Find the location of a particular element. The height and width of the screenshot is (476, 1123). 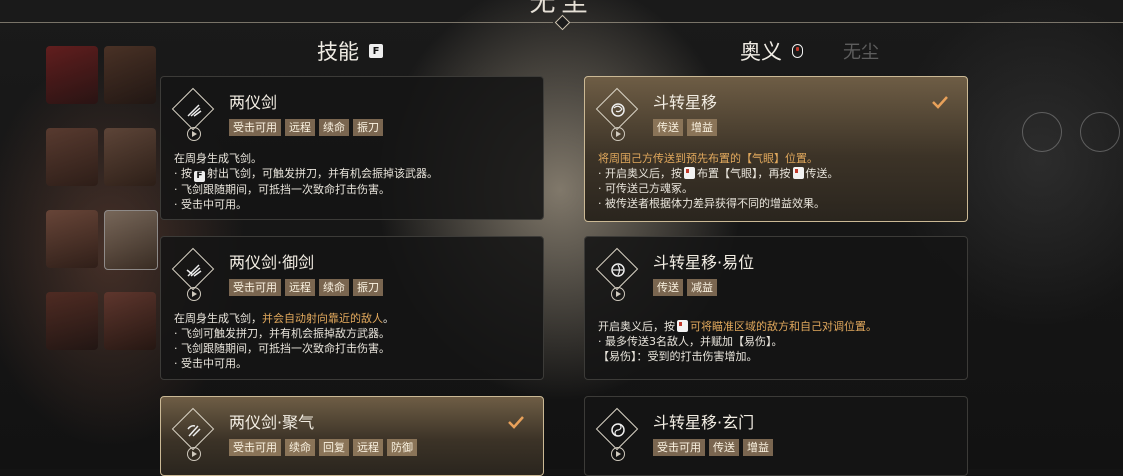

header-divider-right is located at coordinates (846, 22).